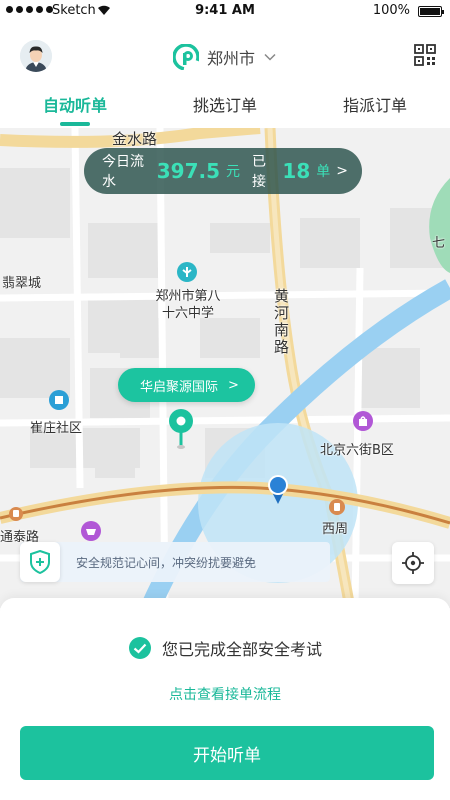  I want to click on earnings-unit: 元, so click(233, 172).